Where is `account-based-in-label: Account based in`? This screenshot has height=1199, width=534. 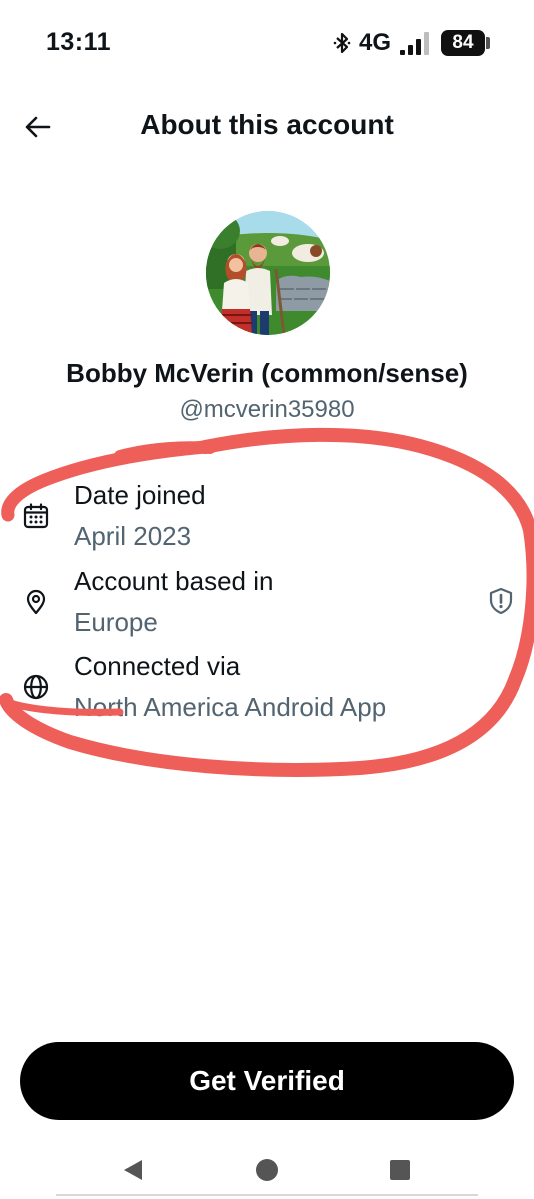
account-based-in-label: Account based in is located at coordinates (174, 581).